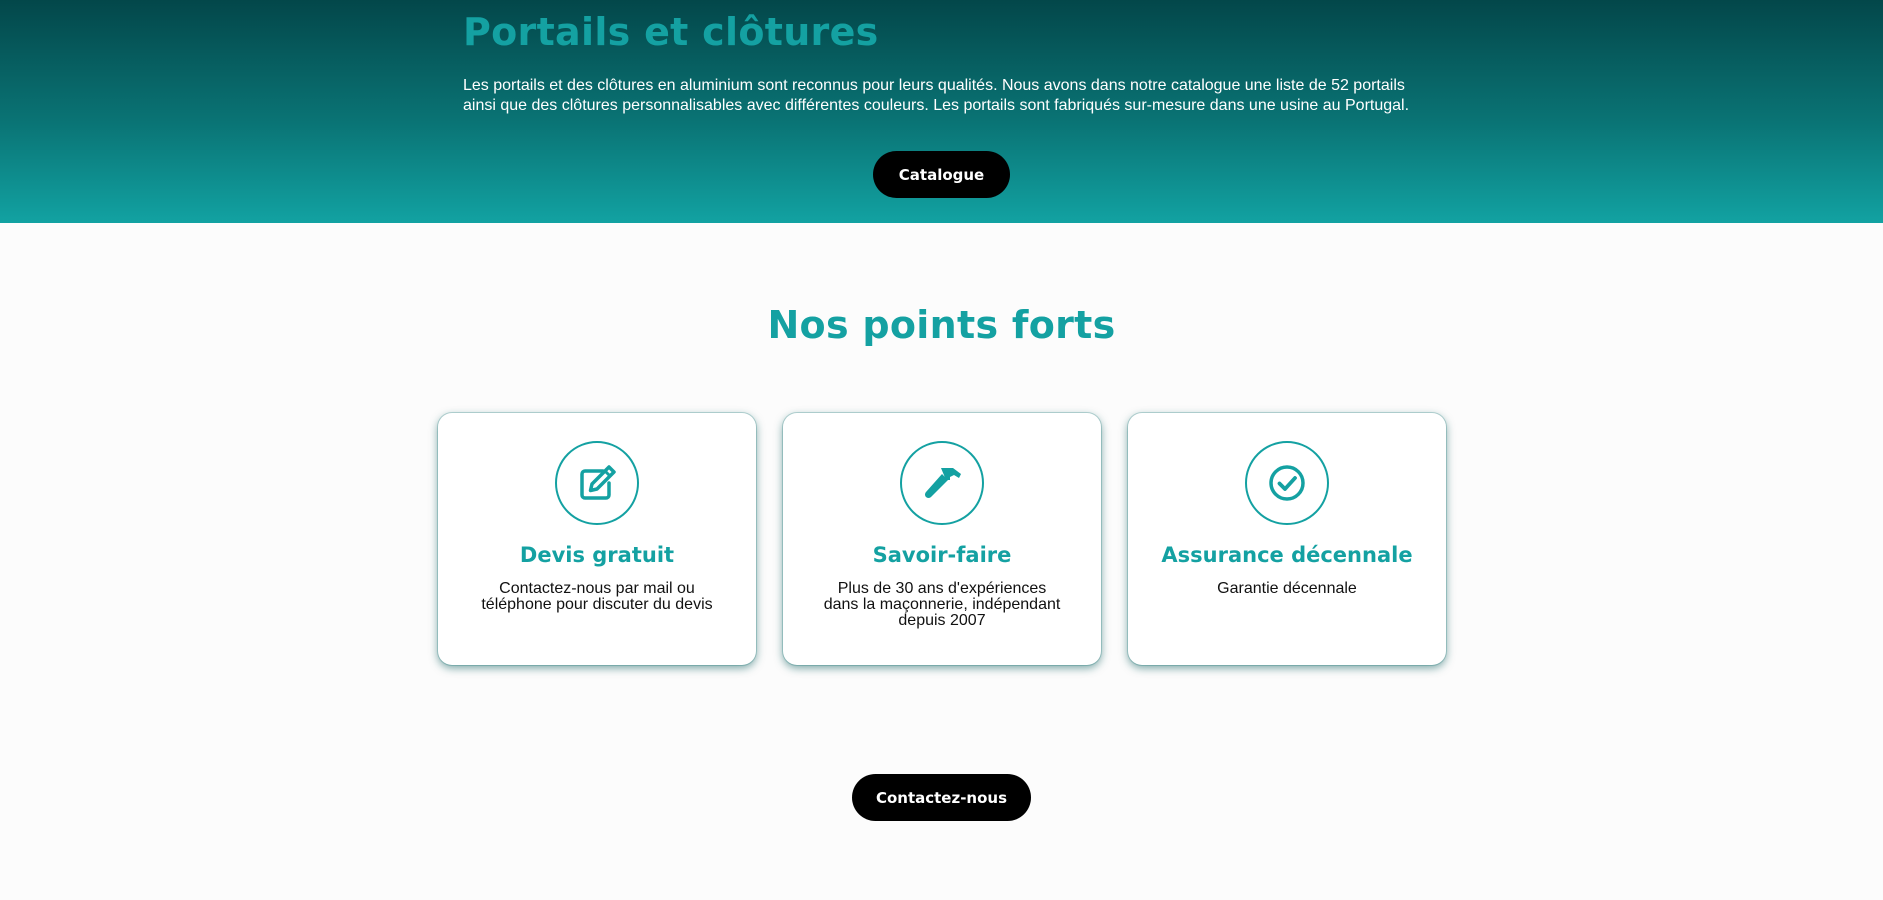 Image resolution: width=1883 pixels, height=900 pixels. Describe the element at coordinates (1287, 555) in the screenshot. I see `card-title: Assurance décennale` at that location.